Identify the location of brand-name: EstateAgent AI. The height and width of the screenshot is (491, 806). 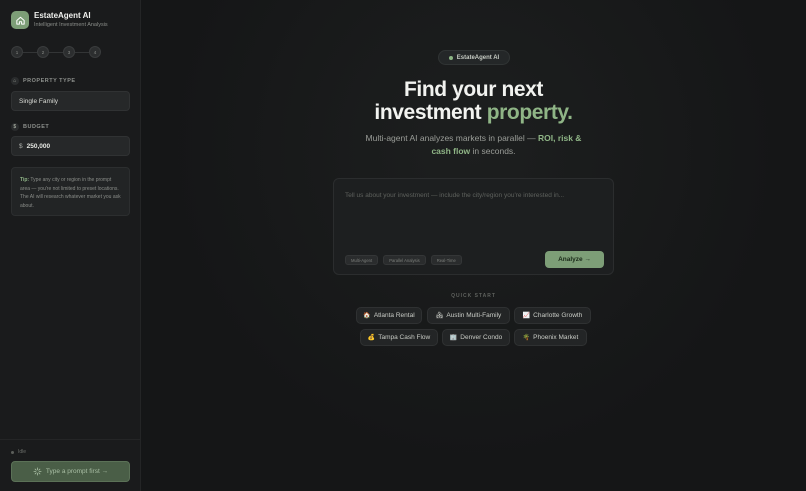
(62, 15).